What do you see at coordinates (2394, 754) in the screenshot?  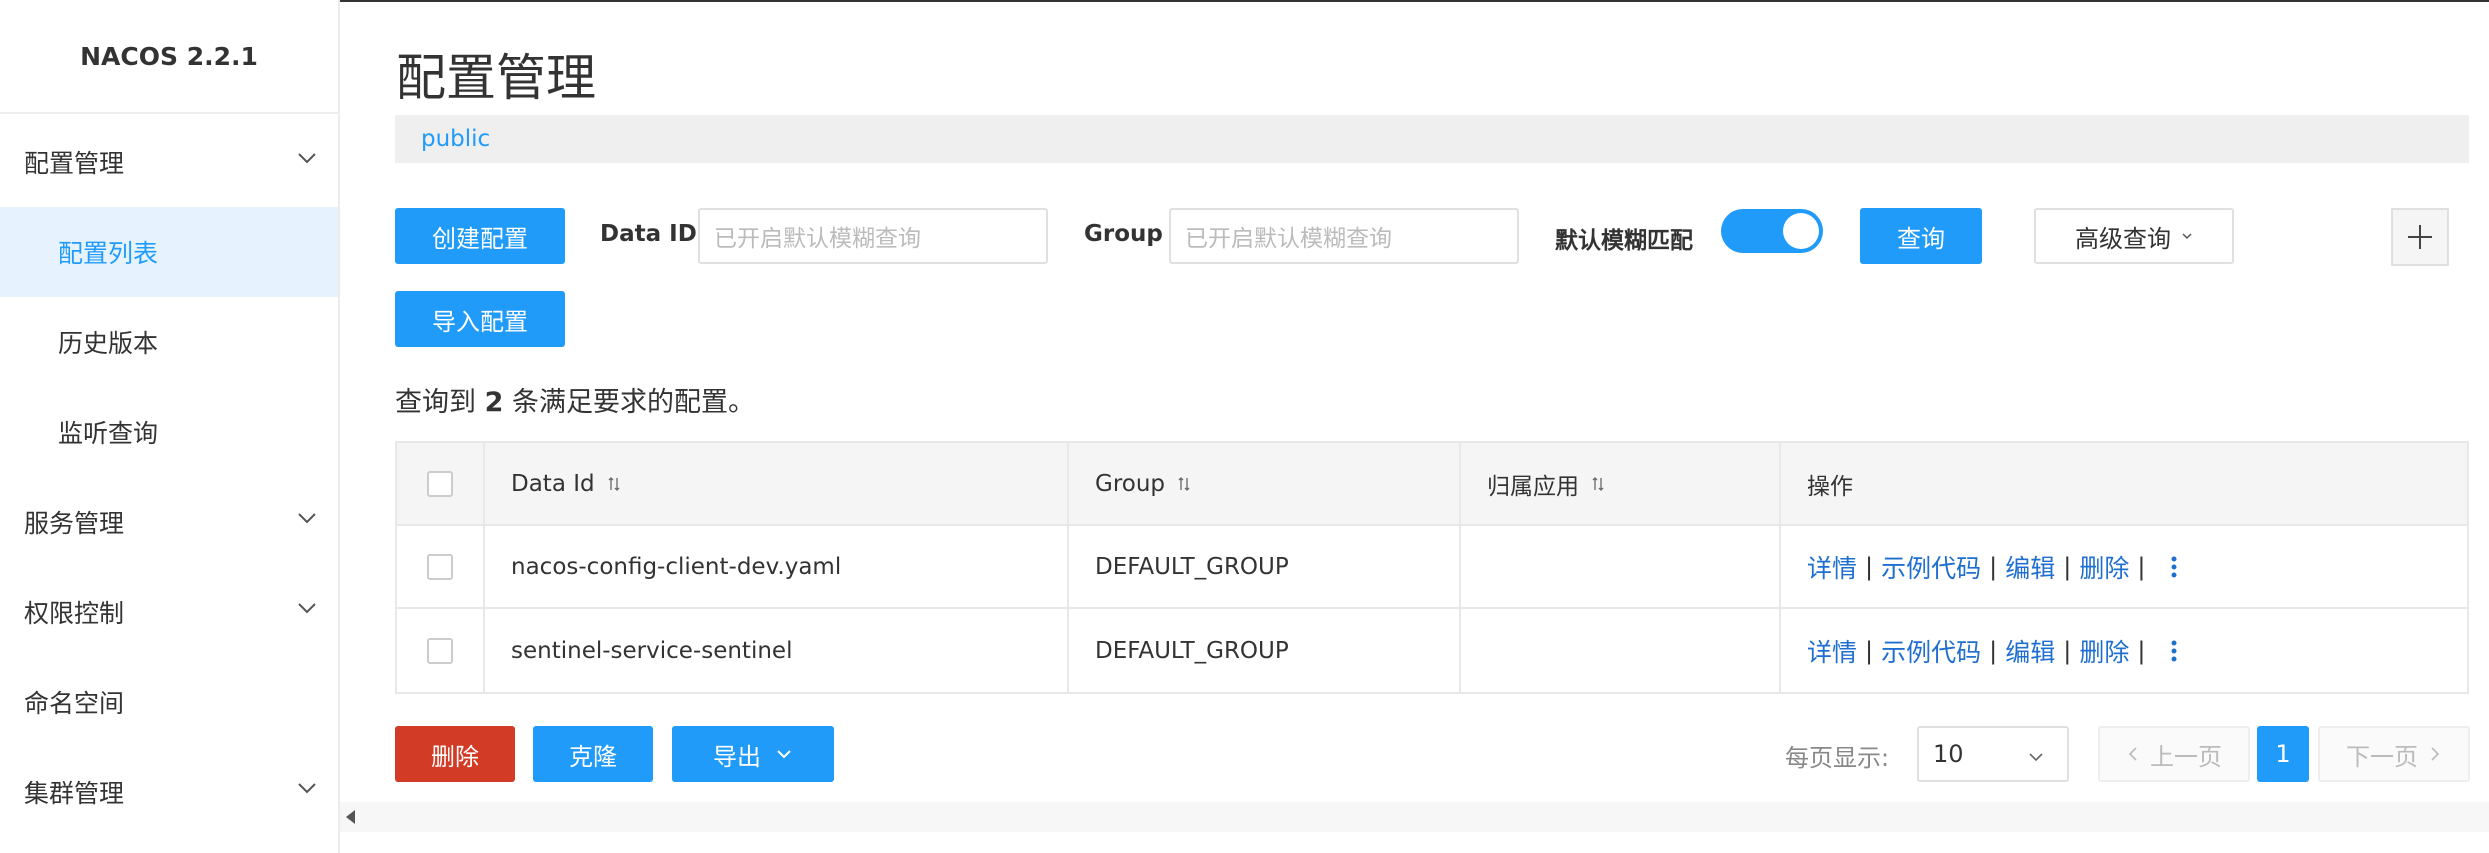 I see `next-page-button: 下一页` at bounding box center [2394, 754].